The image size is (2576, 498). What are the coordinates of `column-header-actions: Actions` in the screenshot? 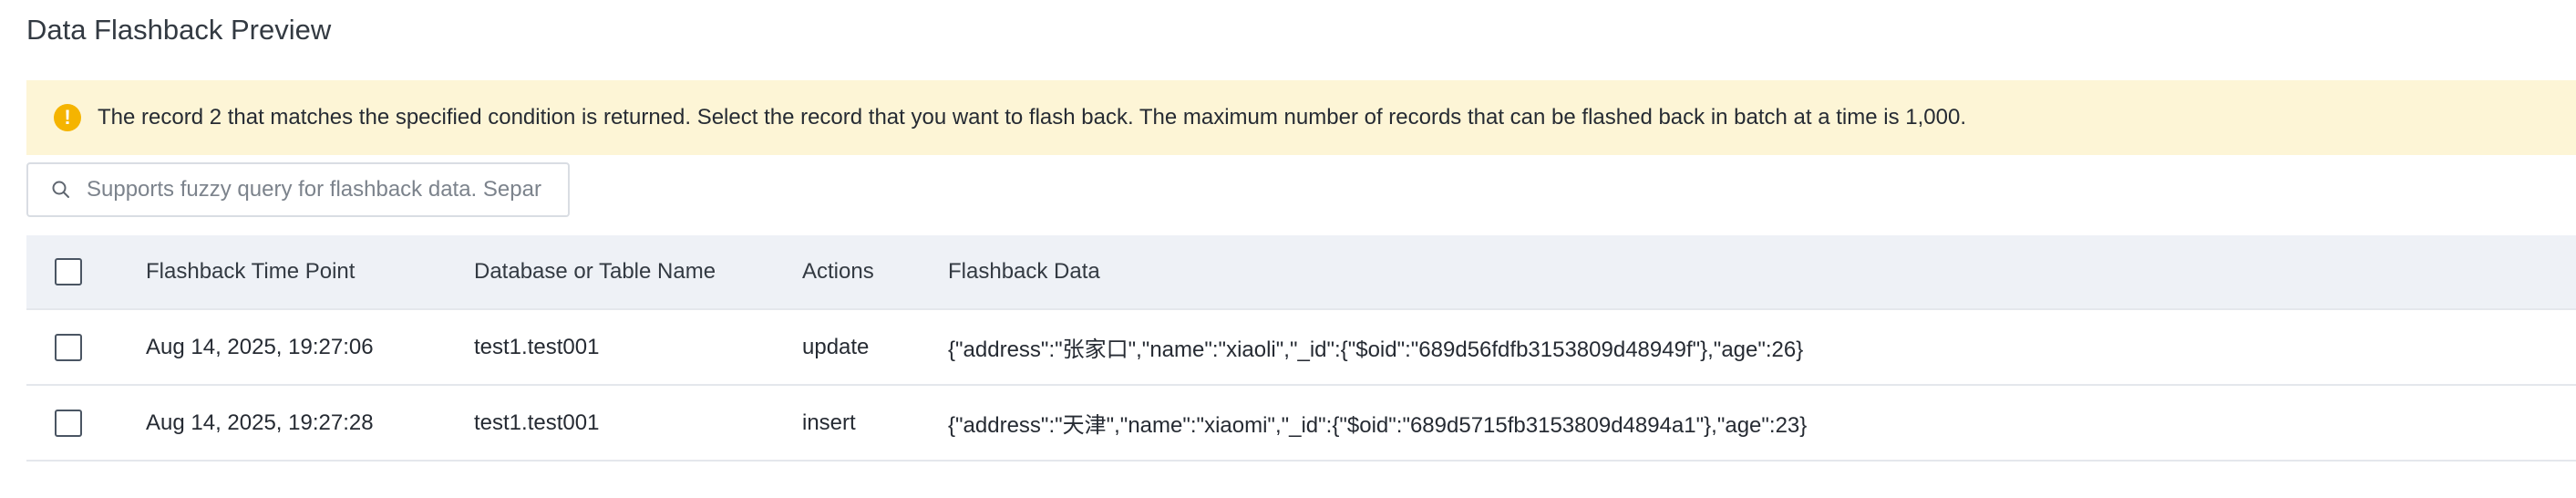 It's located at (838, 271).